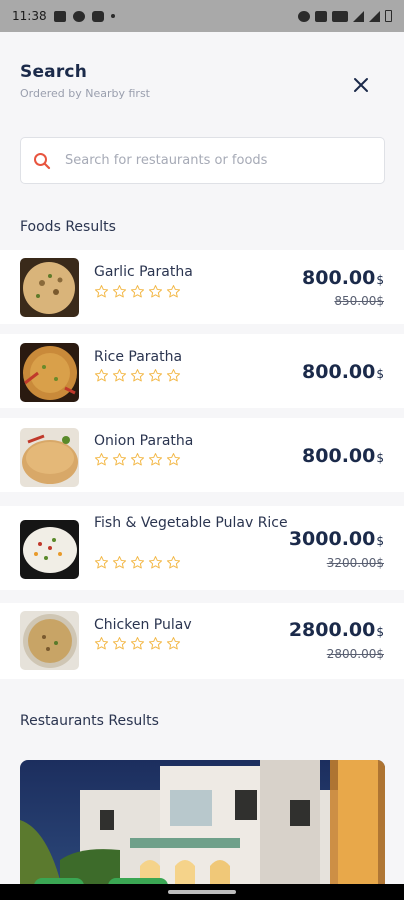 The height and width of the screenshot is (900, 404). I want to click on whatsapp-icon, so click(78, 16).